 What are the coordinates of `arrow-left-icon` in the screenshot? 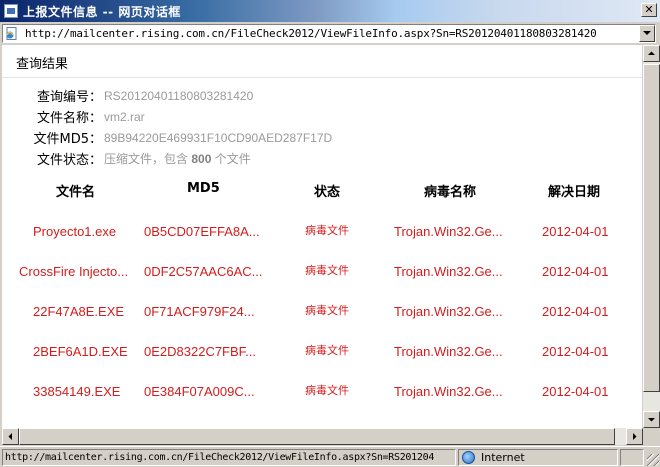 It's located at (10, 436).